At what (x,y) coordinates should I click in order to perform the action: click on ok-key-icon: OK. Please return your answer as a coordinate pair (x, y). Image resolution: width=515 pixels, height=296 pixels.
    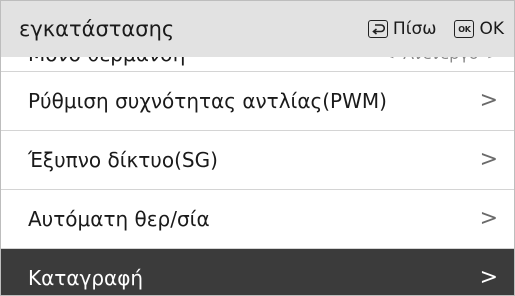
    Looking at the image, I should click on (464, 29).